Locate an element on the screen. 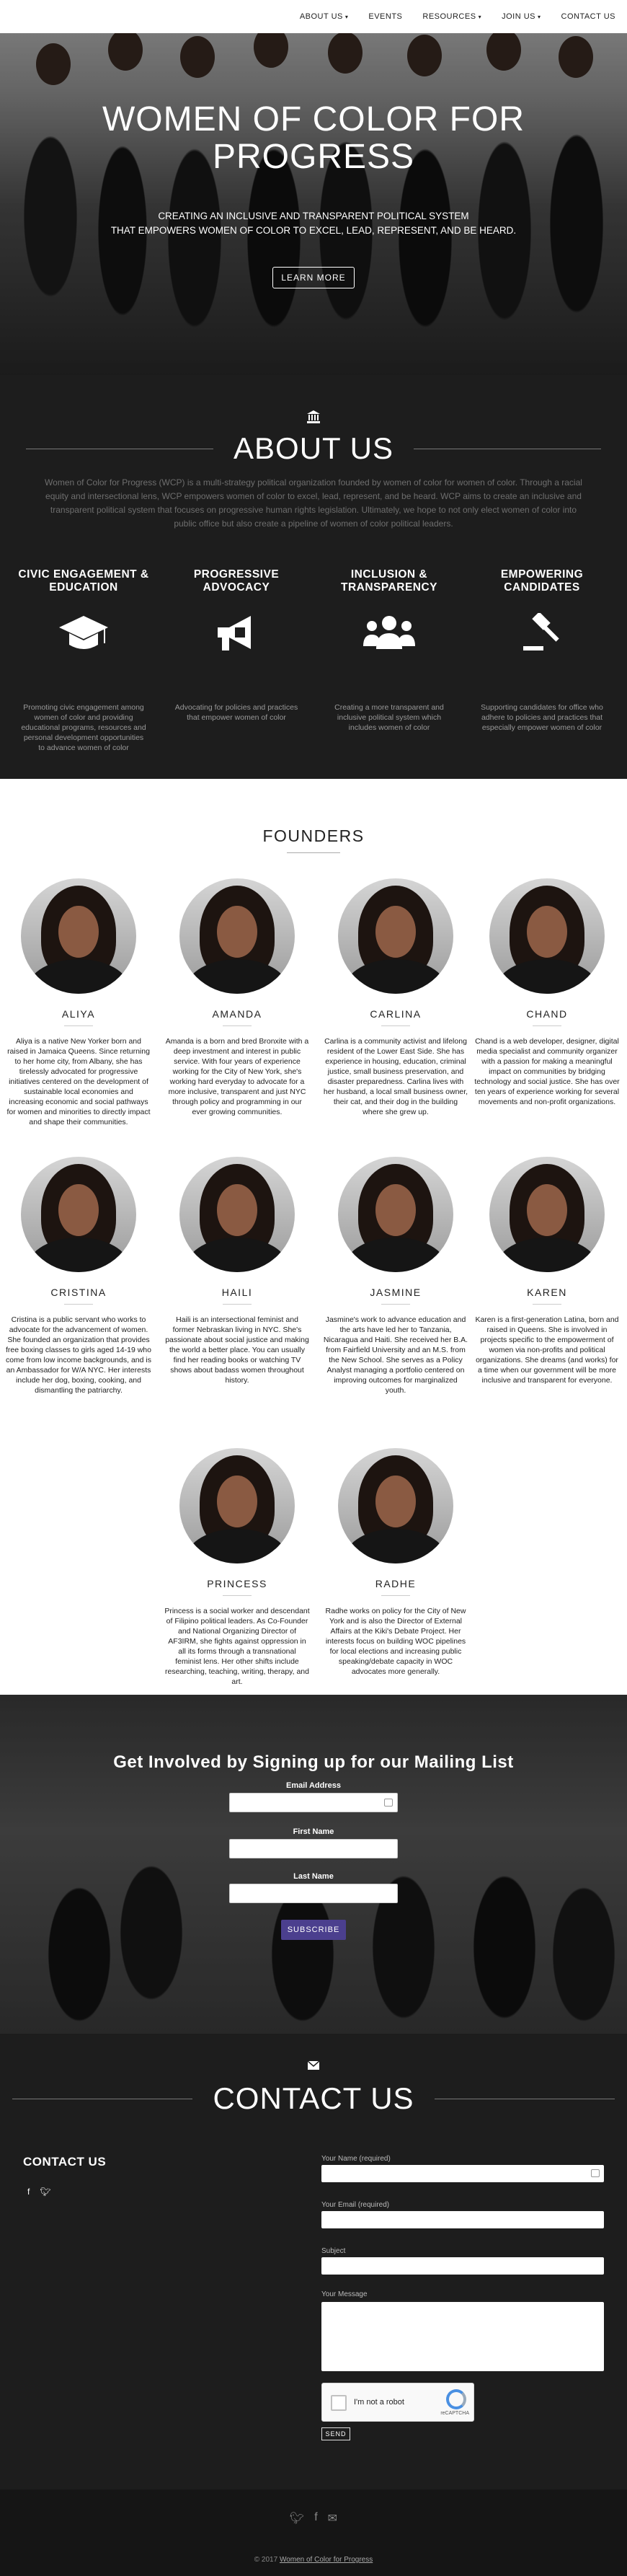 The image size is (627, 2576). contact-title: CONTACT US is located at coordinates (313, 2098).